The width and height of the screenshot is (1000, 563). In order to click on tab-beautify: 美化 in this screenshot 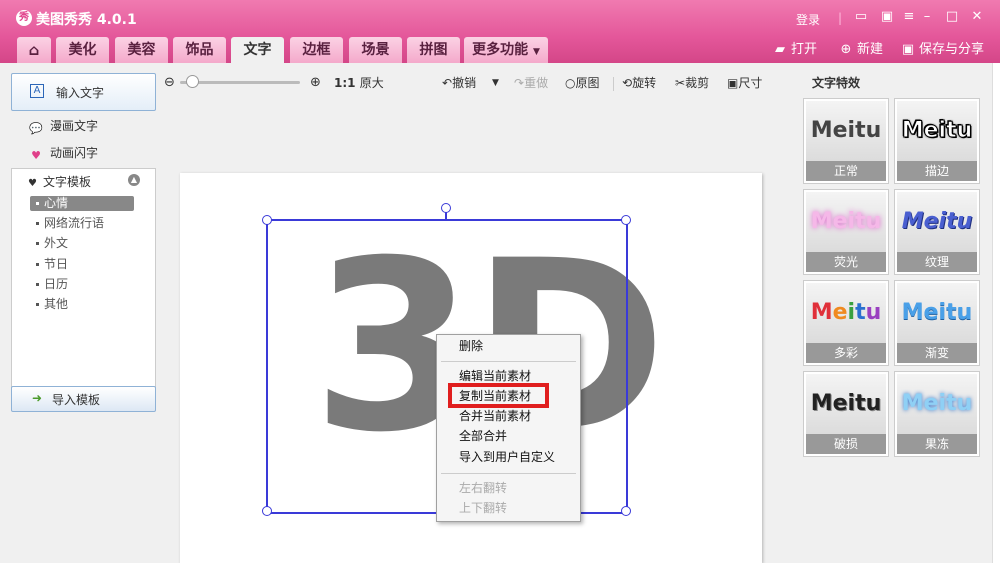, I will do `click(82, 50)`.